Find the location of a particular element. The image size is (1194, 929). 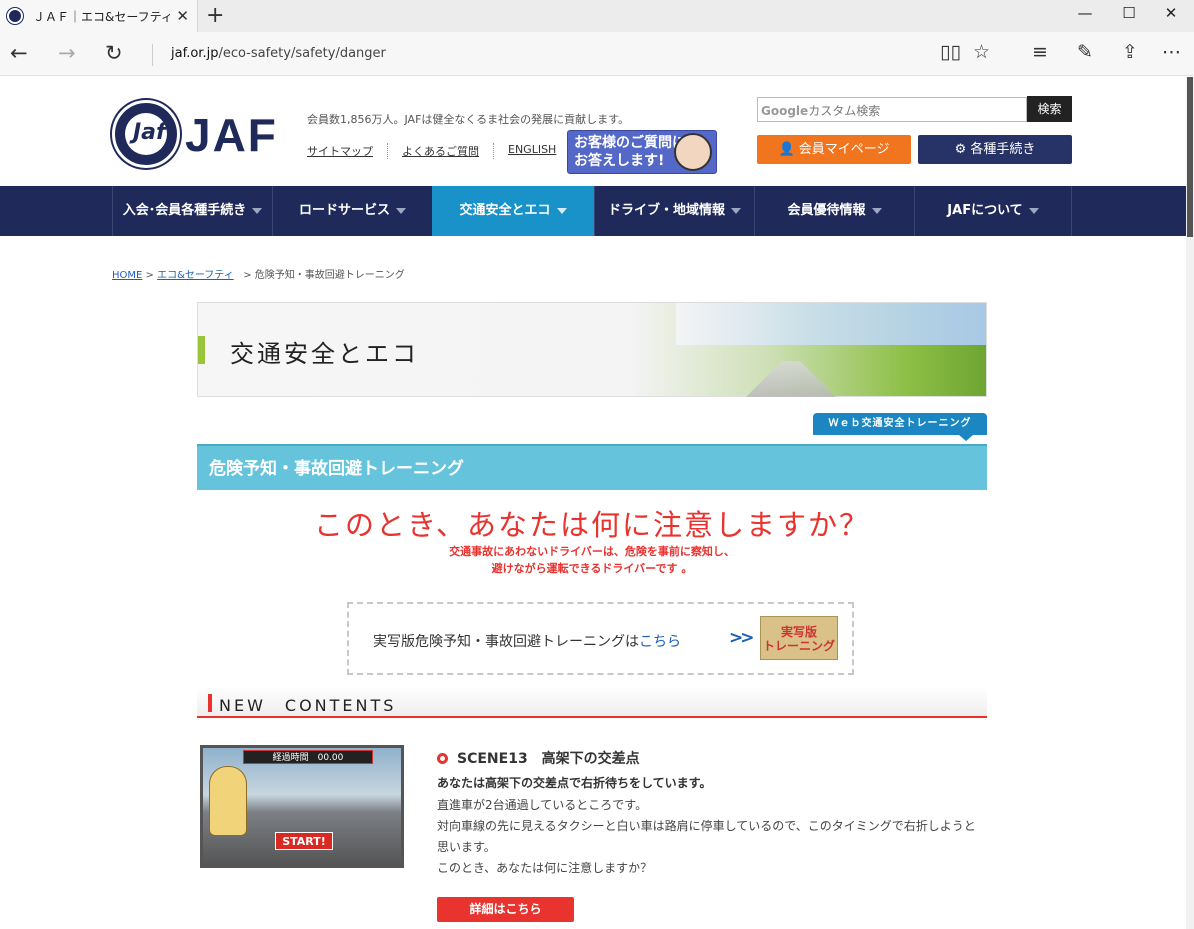

new-contents-accent is located at coordinates (210, 703).